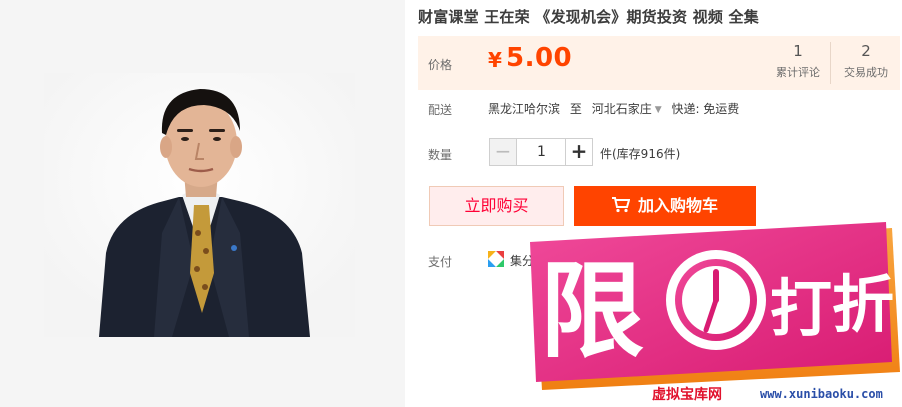 This screenshot has width=902, height=407. I want to click on ship-to-word: 至, so click(575, 109).